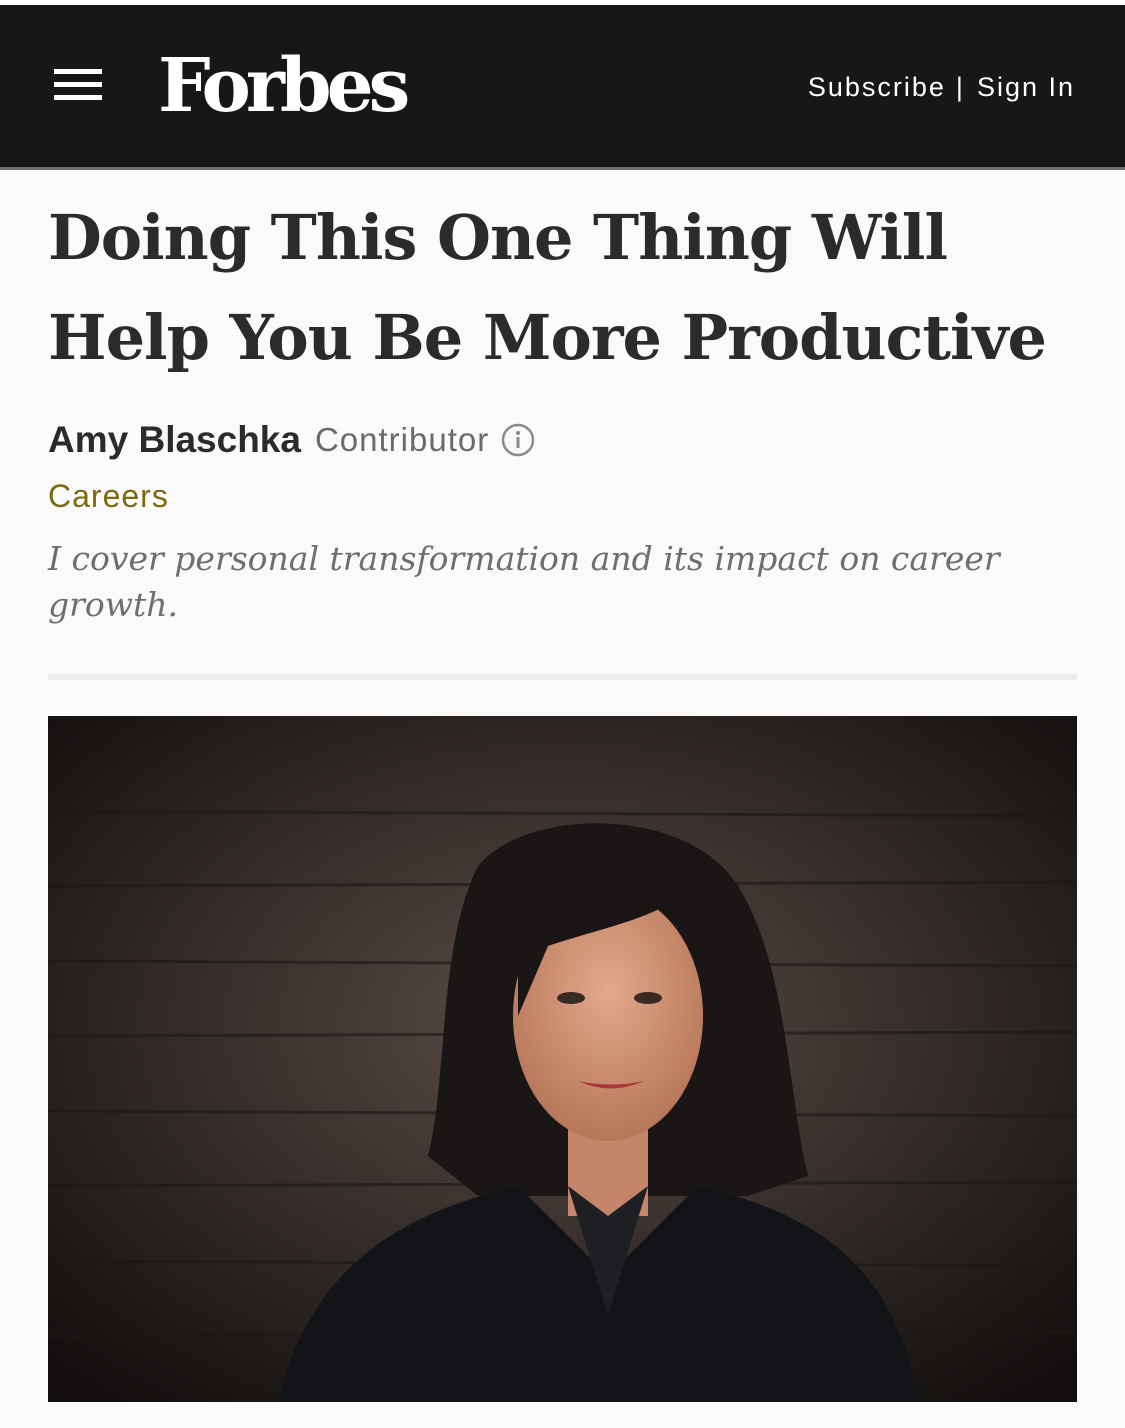  I want to click on forbes-logo: Forbes, so click(284, 86).